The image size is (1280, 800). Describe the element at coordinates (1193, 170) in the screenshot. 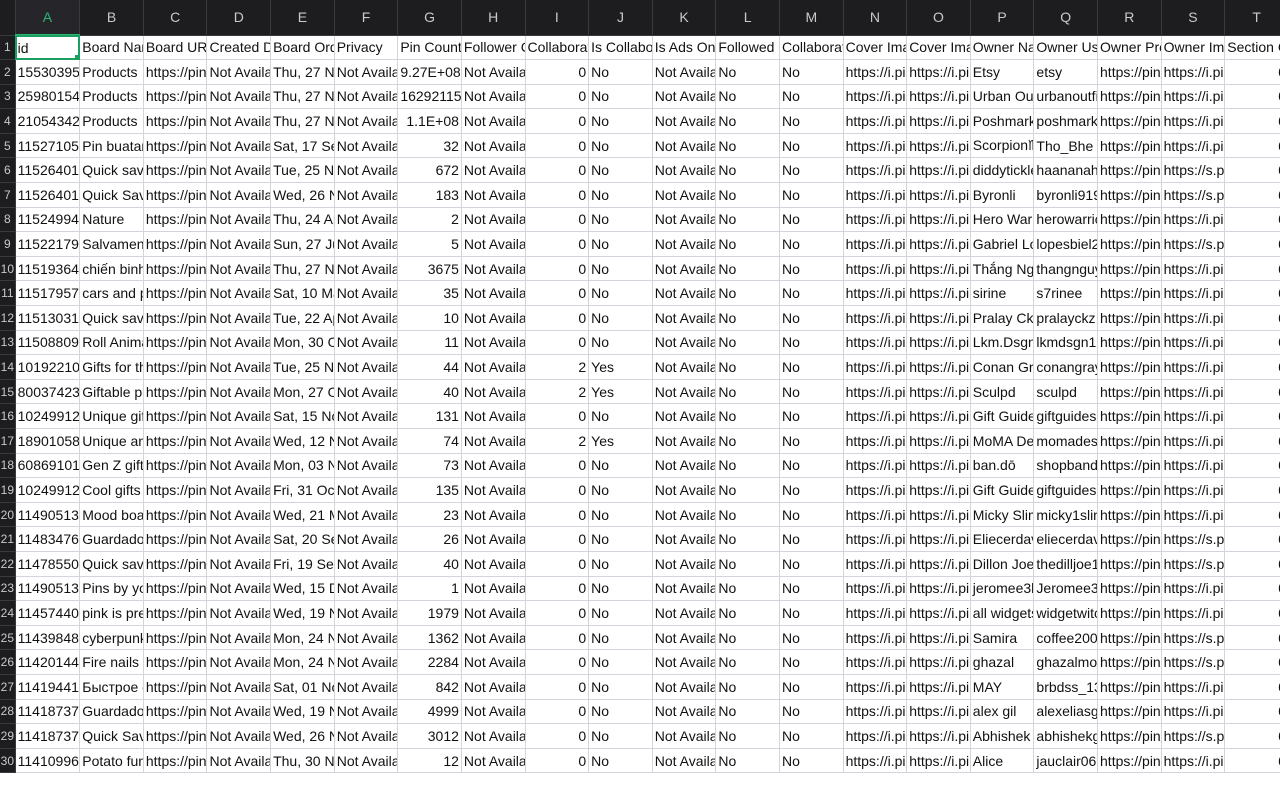

I see `cell: https://s.pi` at that location.